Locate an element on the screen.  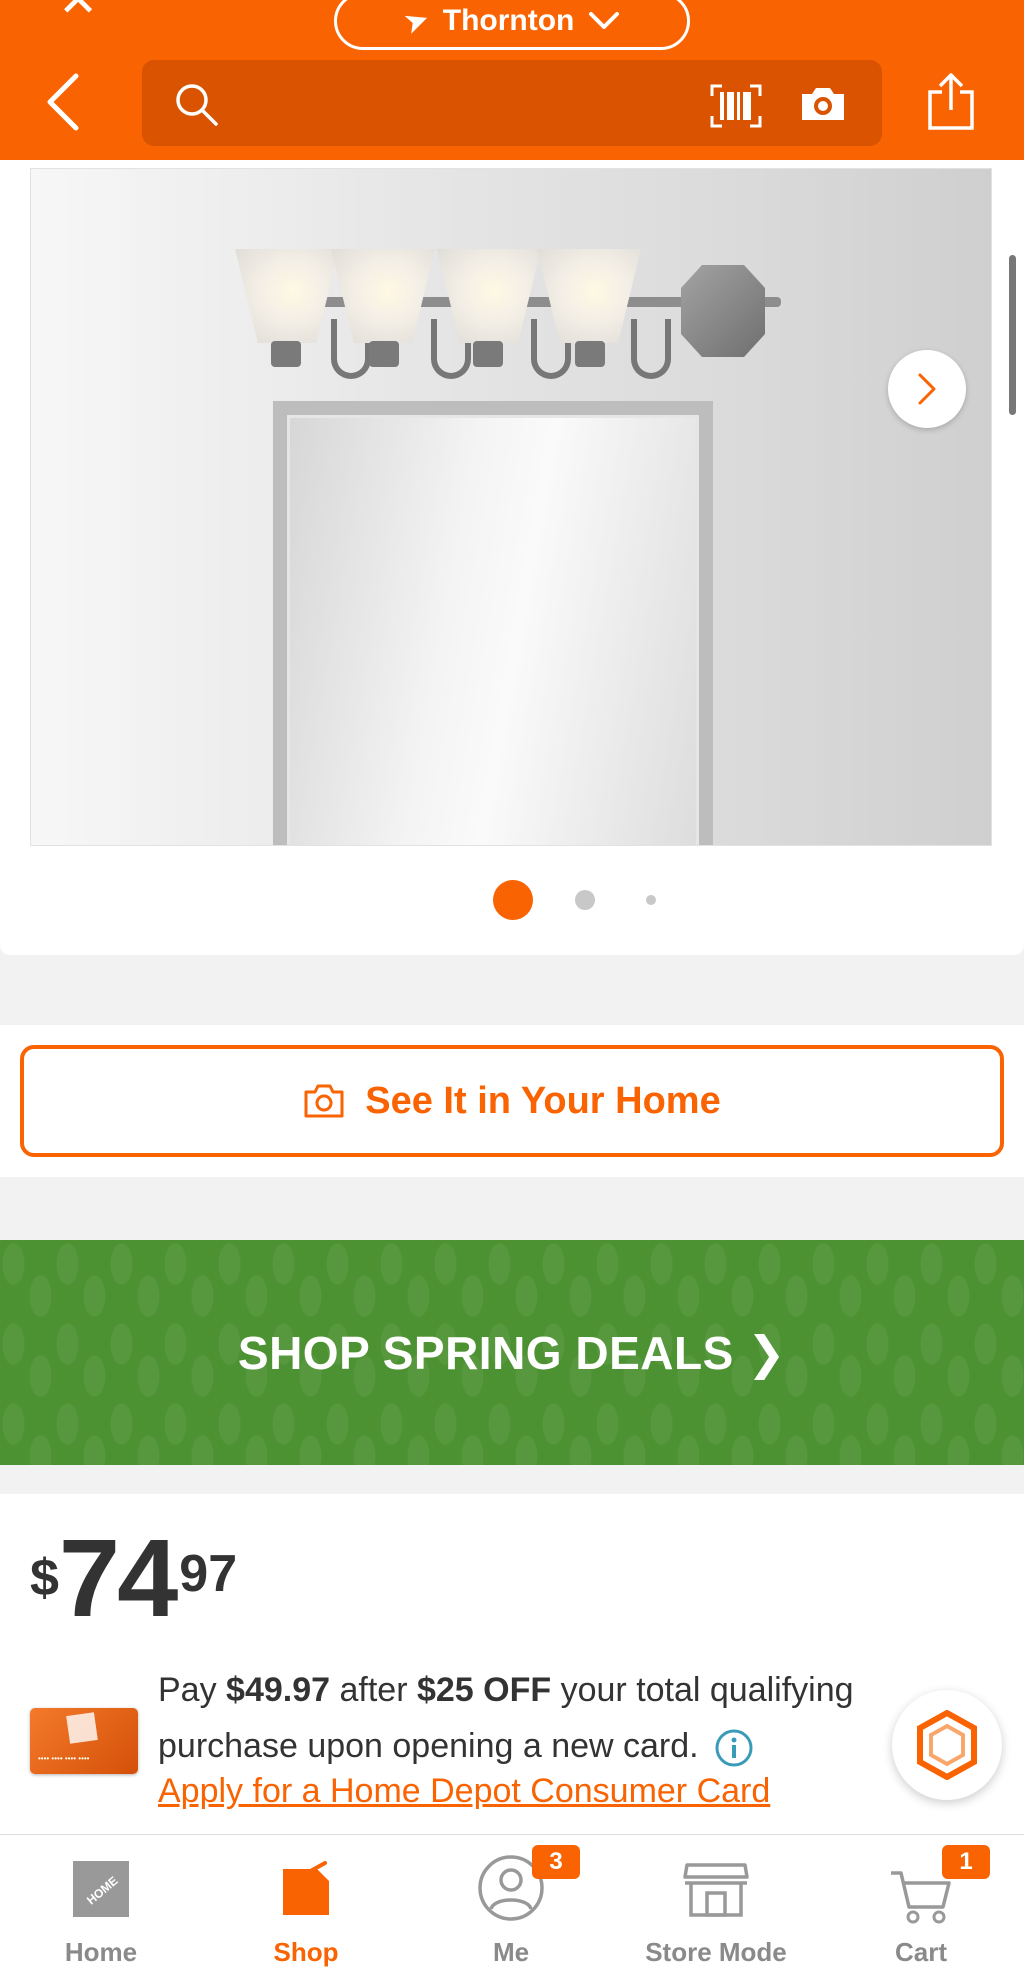
home-depot-logo-icon is located at coordinates (82, 1728).